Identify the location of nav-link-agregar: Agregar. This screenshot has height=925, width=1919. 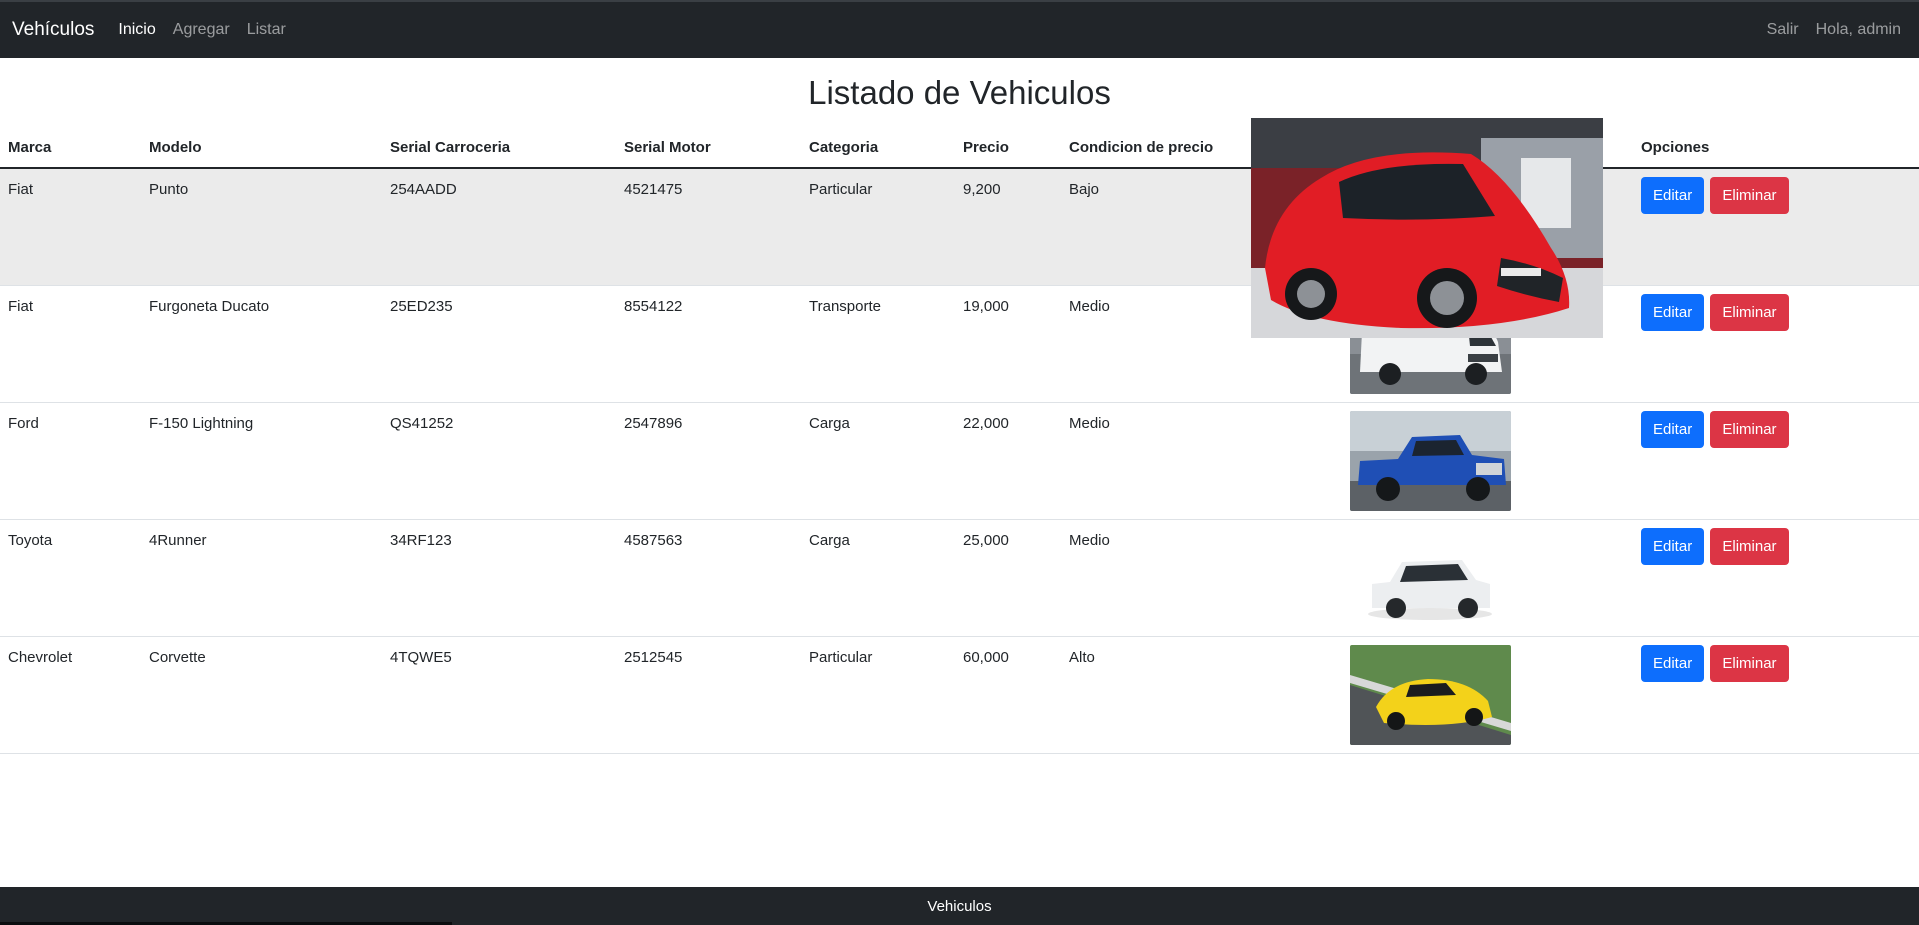
(201, 30).